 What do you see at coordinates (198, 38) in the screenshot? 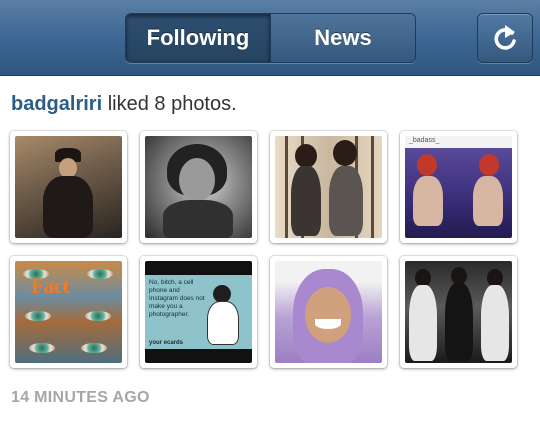
I see `tab-following: Following` at bounding box center [198, 38].